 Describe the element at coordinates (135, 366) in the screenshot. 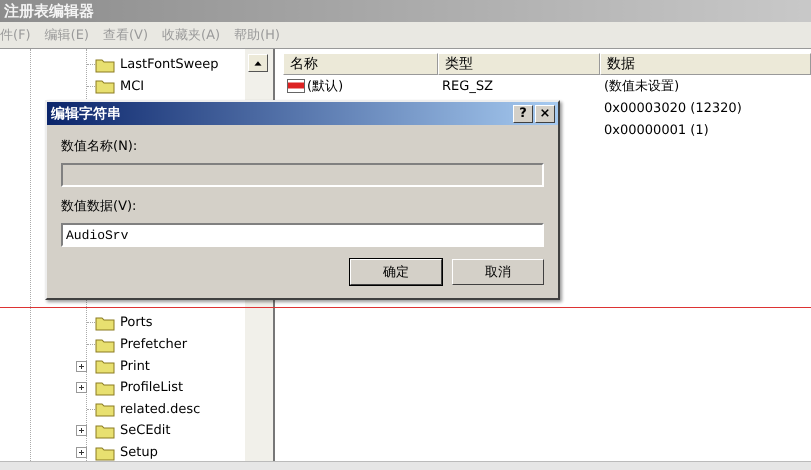

I see `tree-item: Print` at that location.